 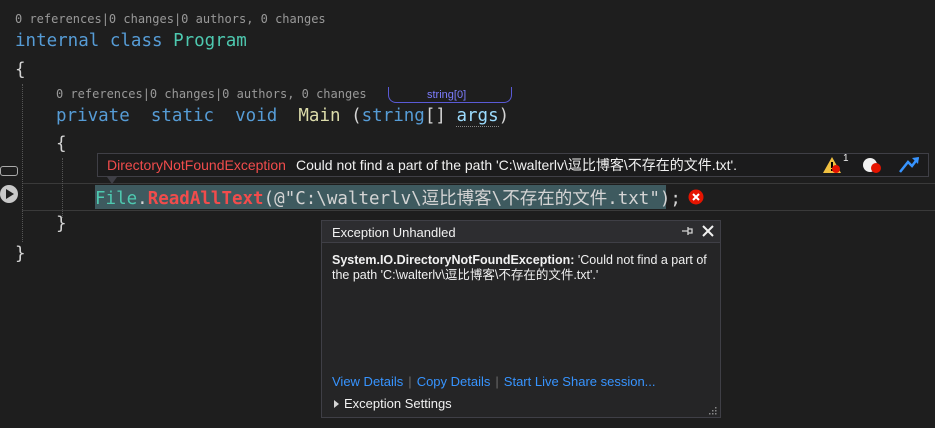 I want to click on code-line-class-decl: internal class Program, so click(x=131, y=41).